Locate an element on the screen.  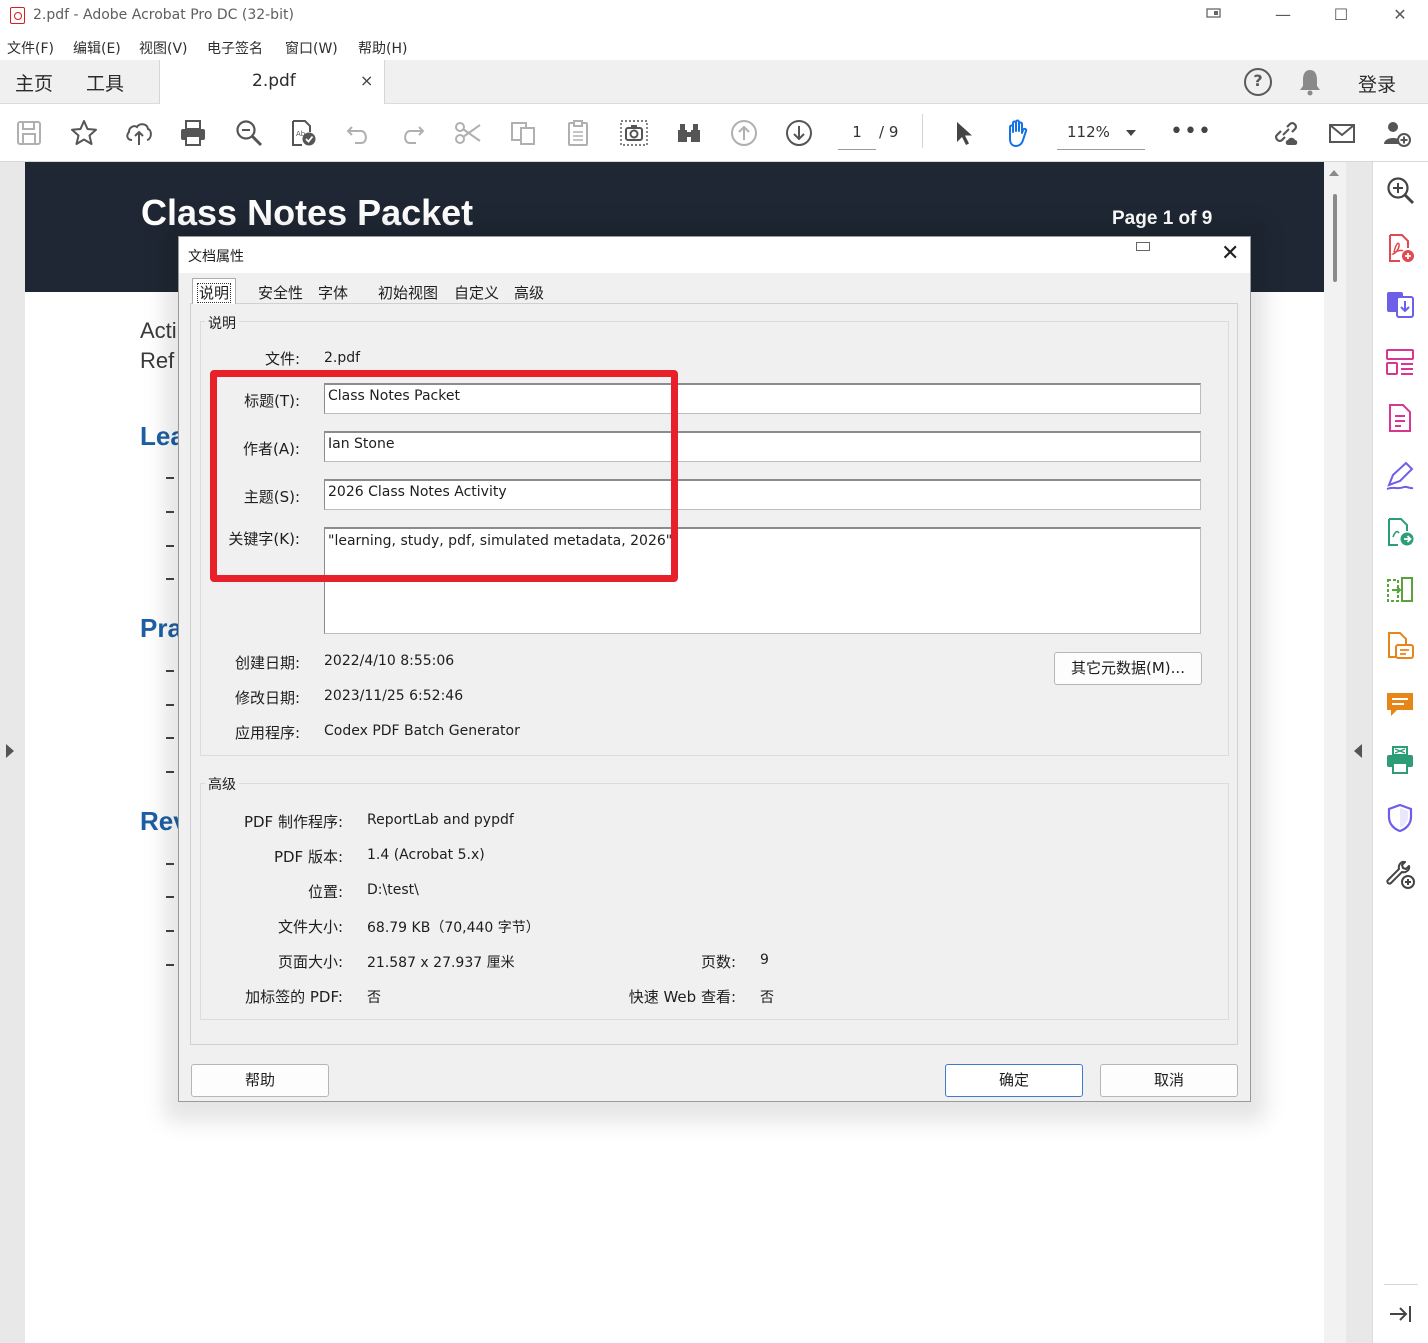
home-tab: 主页 is located at coordinates (34, 82).